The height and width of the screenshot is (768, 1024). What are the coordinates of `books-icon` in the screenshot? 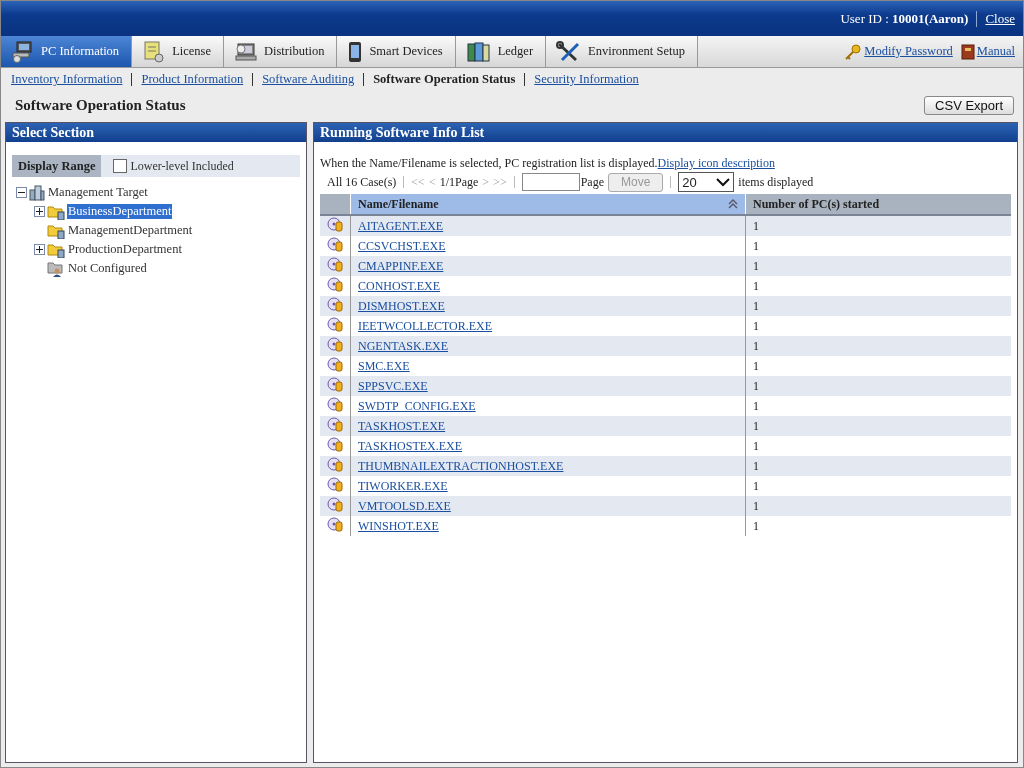 It's located at (478, 51).